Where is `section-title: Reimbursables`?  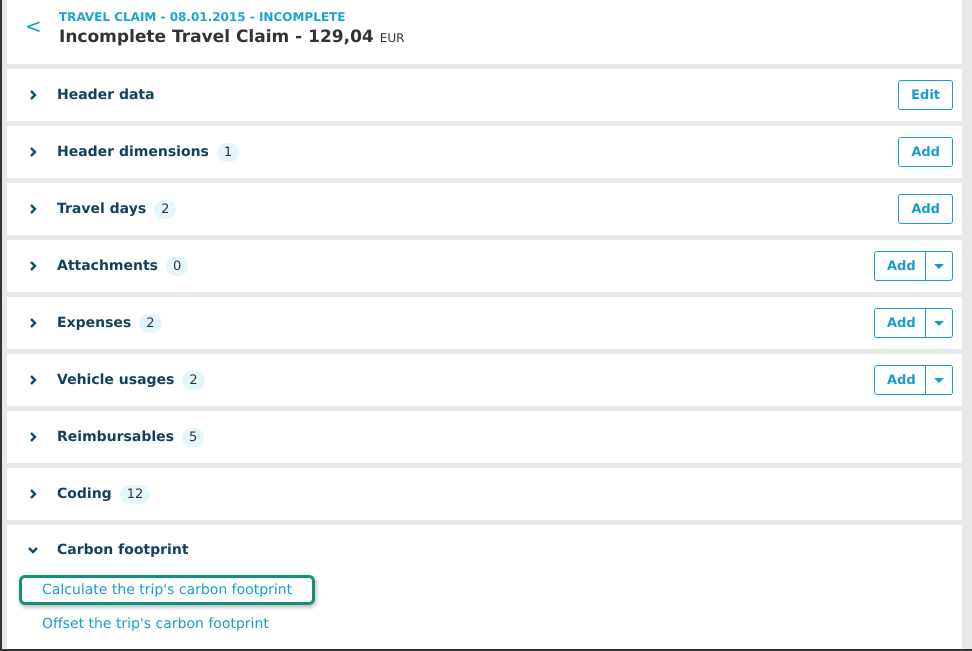 section-title: Reimbursables is located at coordinates (115, 437).